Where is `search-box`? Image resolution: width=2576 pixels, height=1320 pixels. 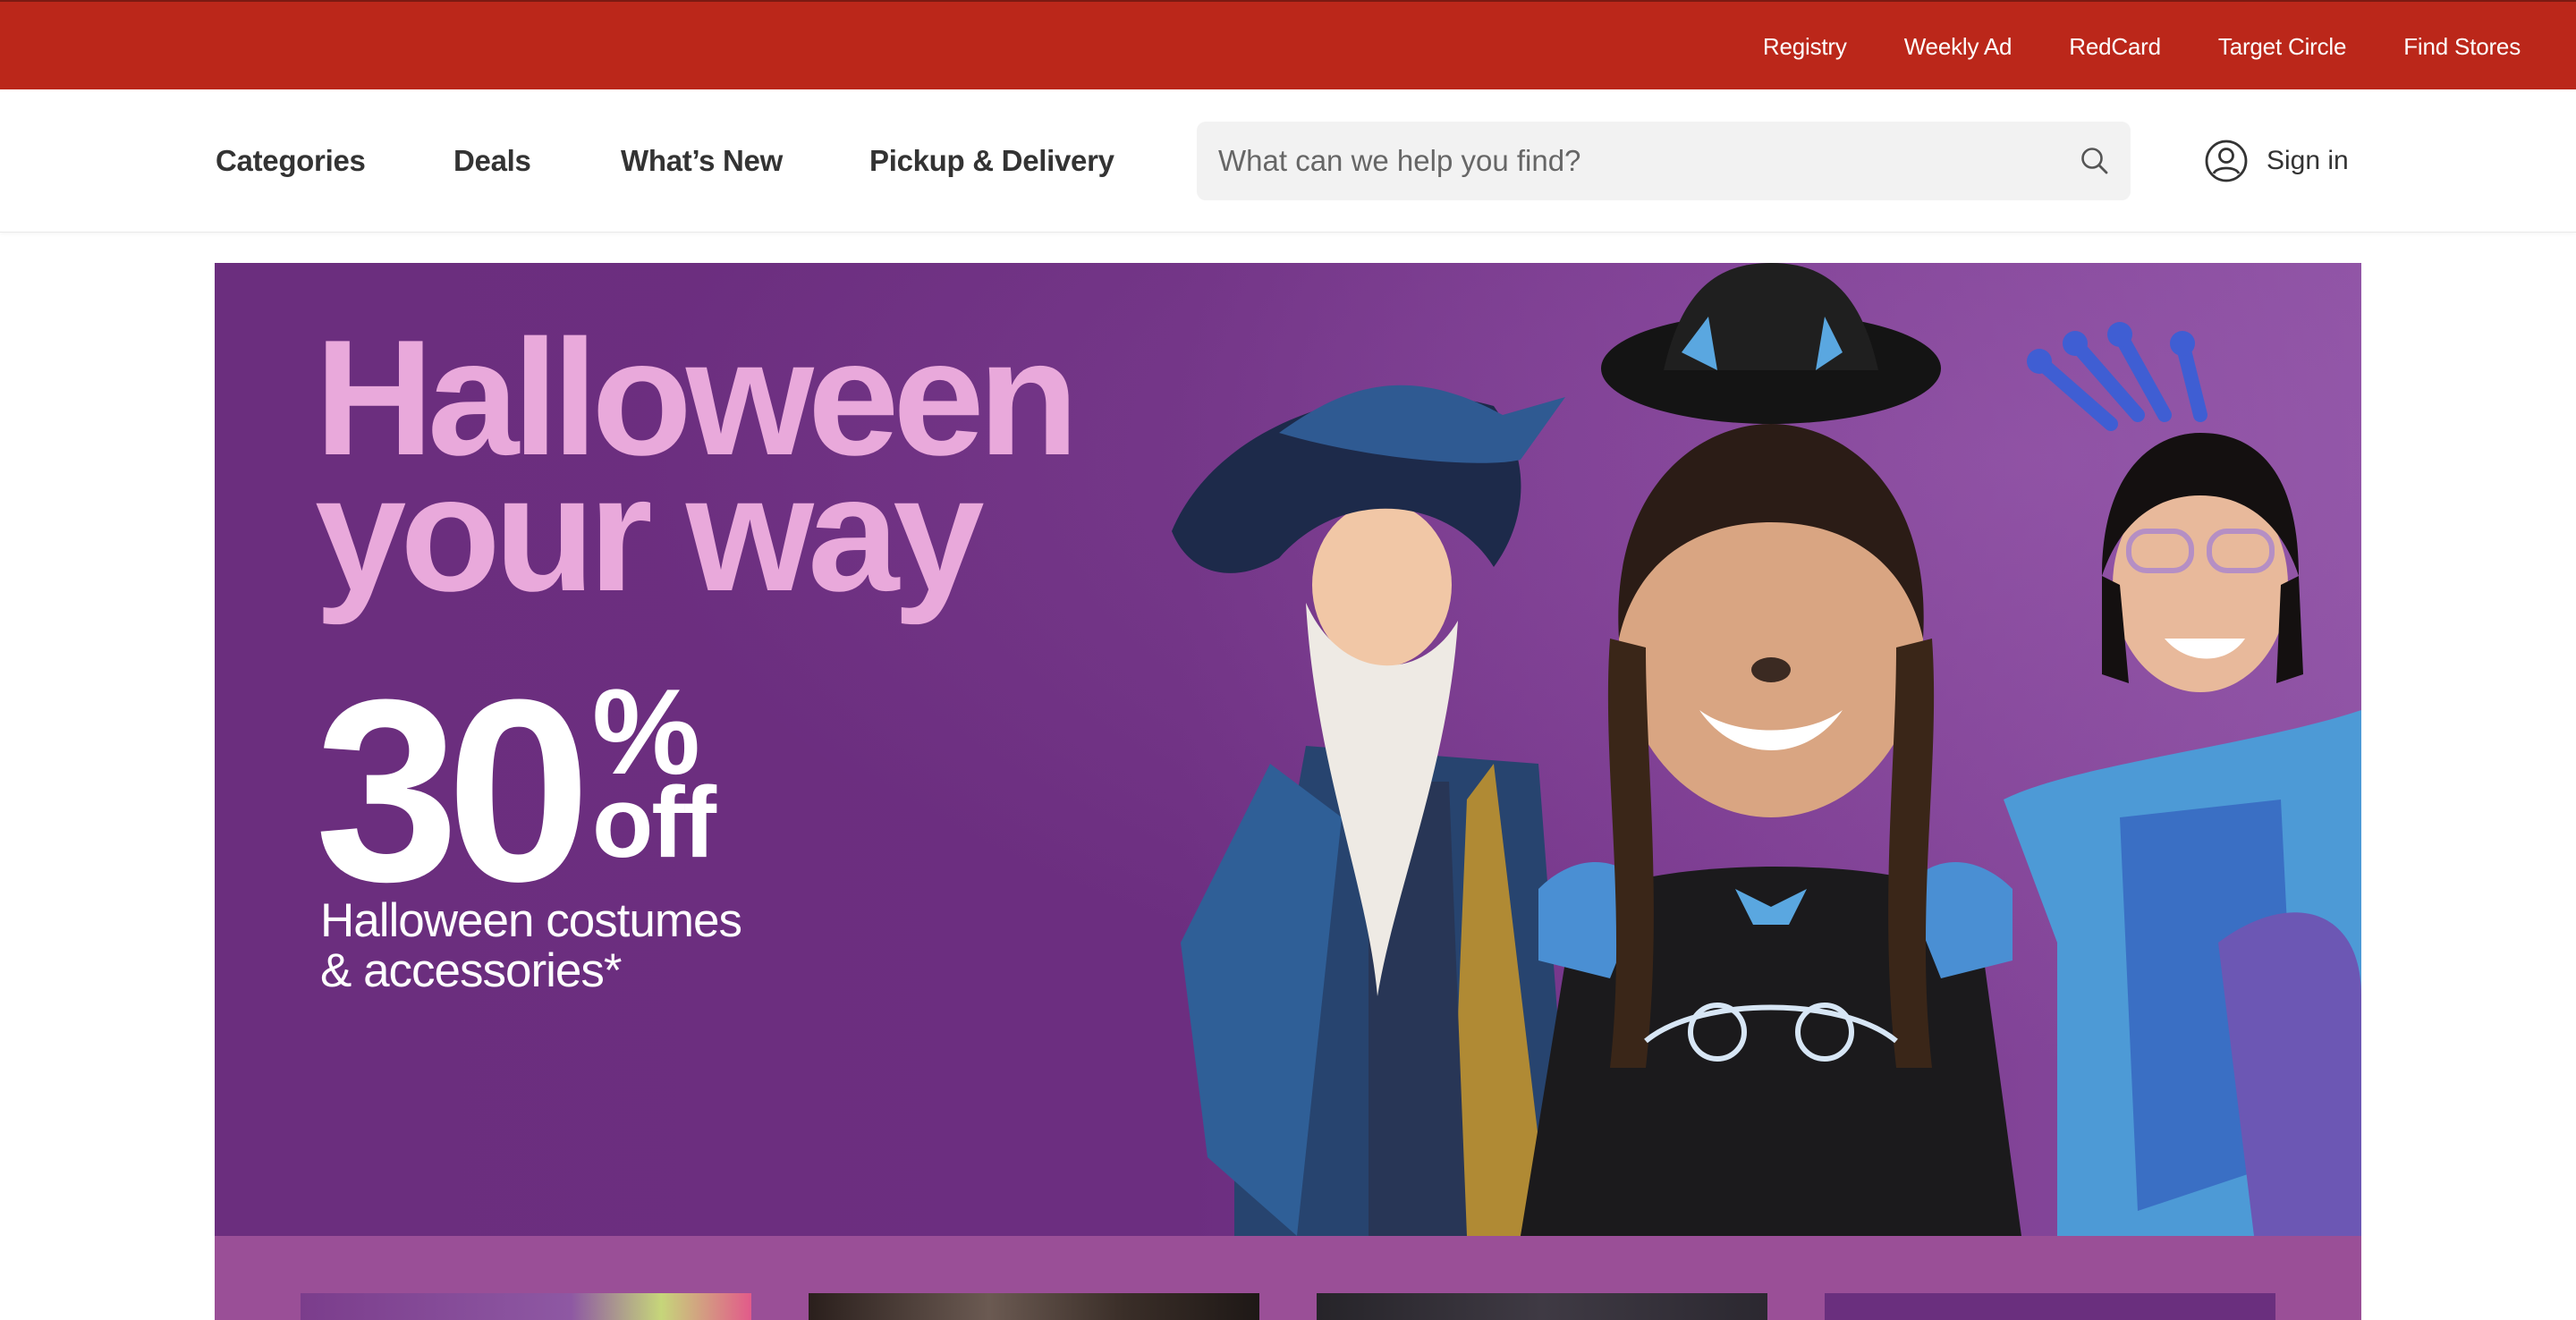 search-box is located at coordinates (1664, 161).